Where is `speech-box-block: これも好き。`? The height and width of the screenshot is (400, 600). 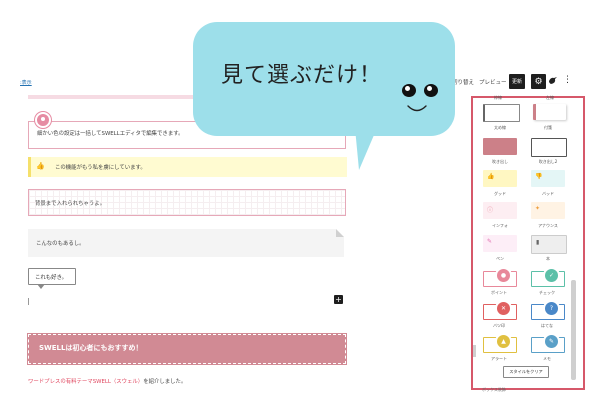 speech-box-block: これも好き。 is located at coordinates (52, 278).